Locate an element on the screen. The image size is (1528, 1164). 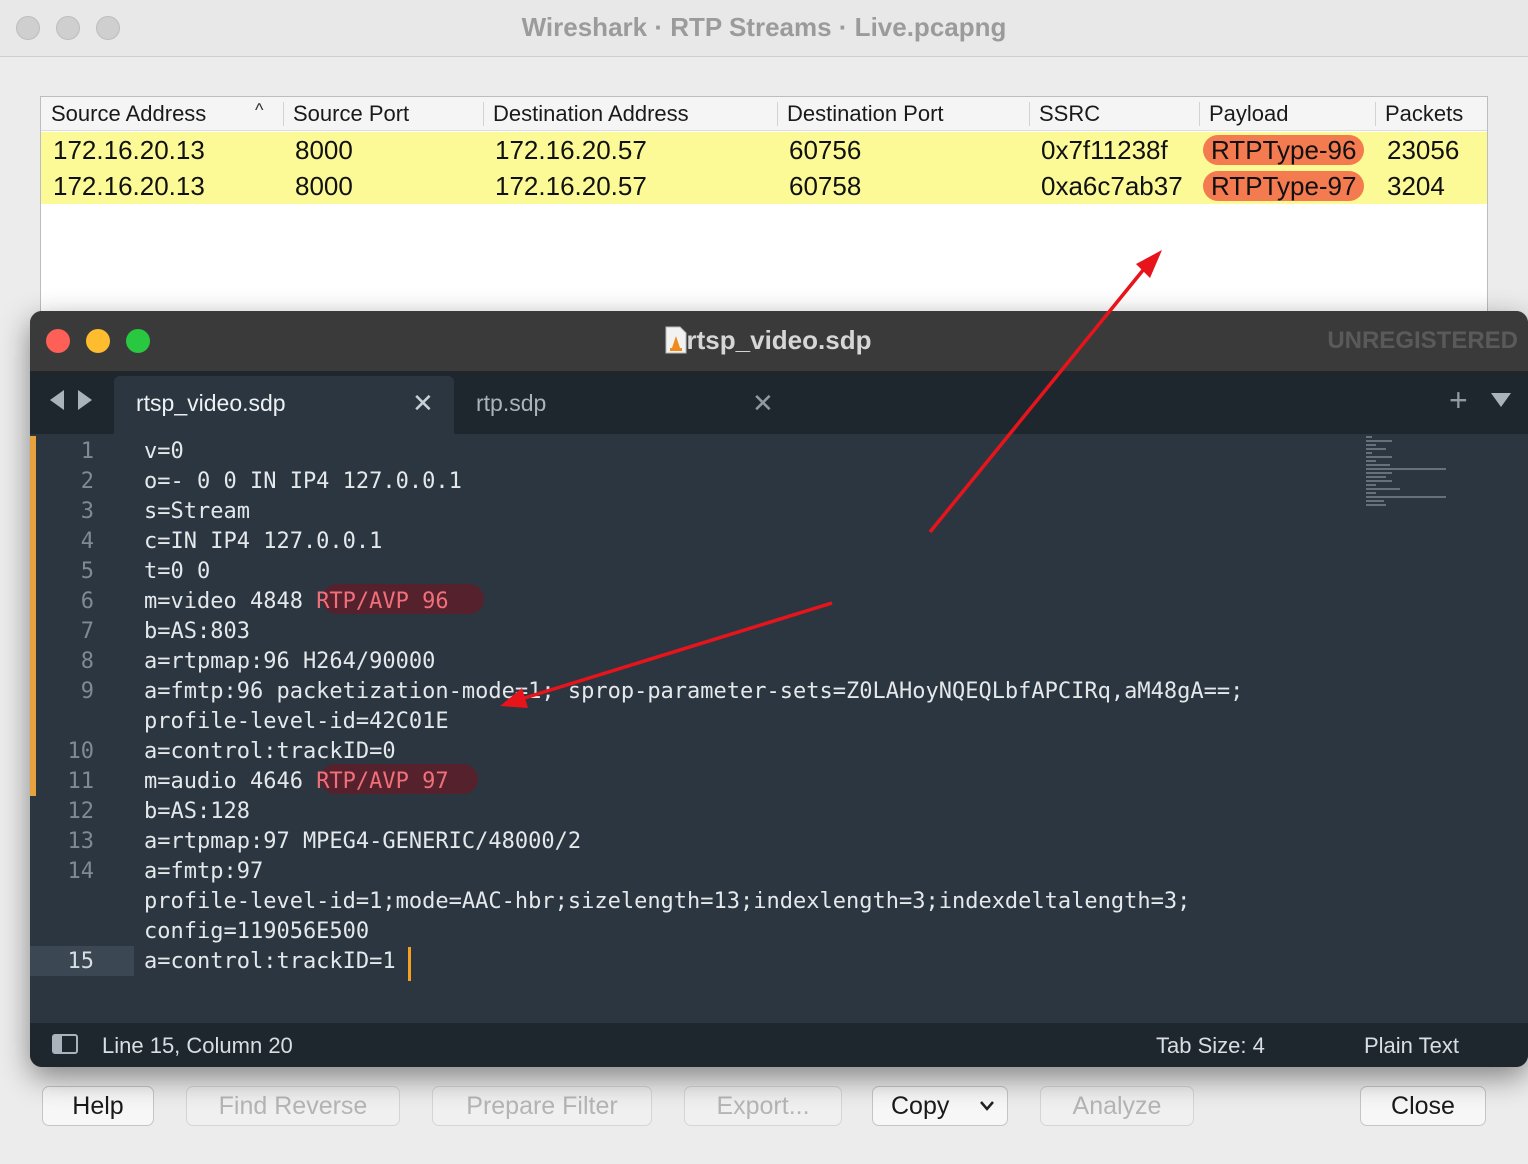
code-line: v=0 is located at coordinates (164, 451).